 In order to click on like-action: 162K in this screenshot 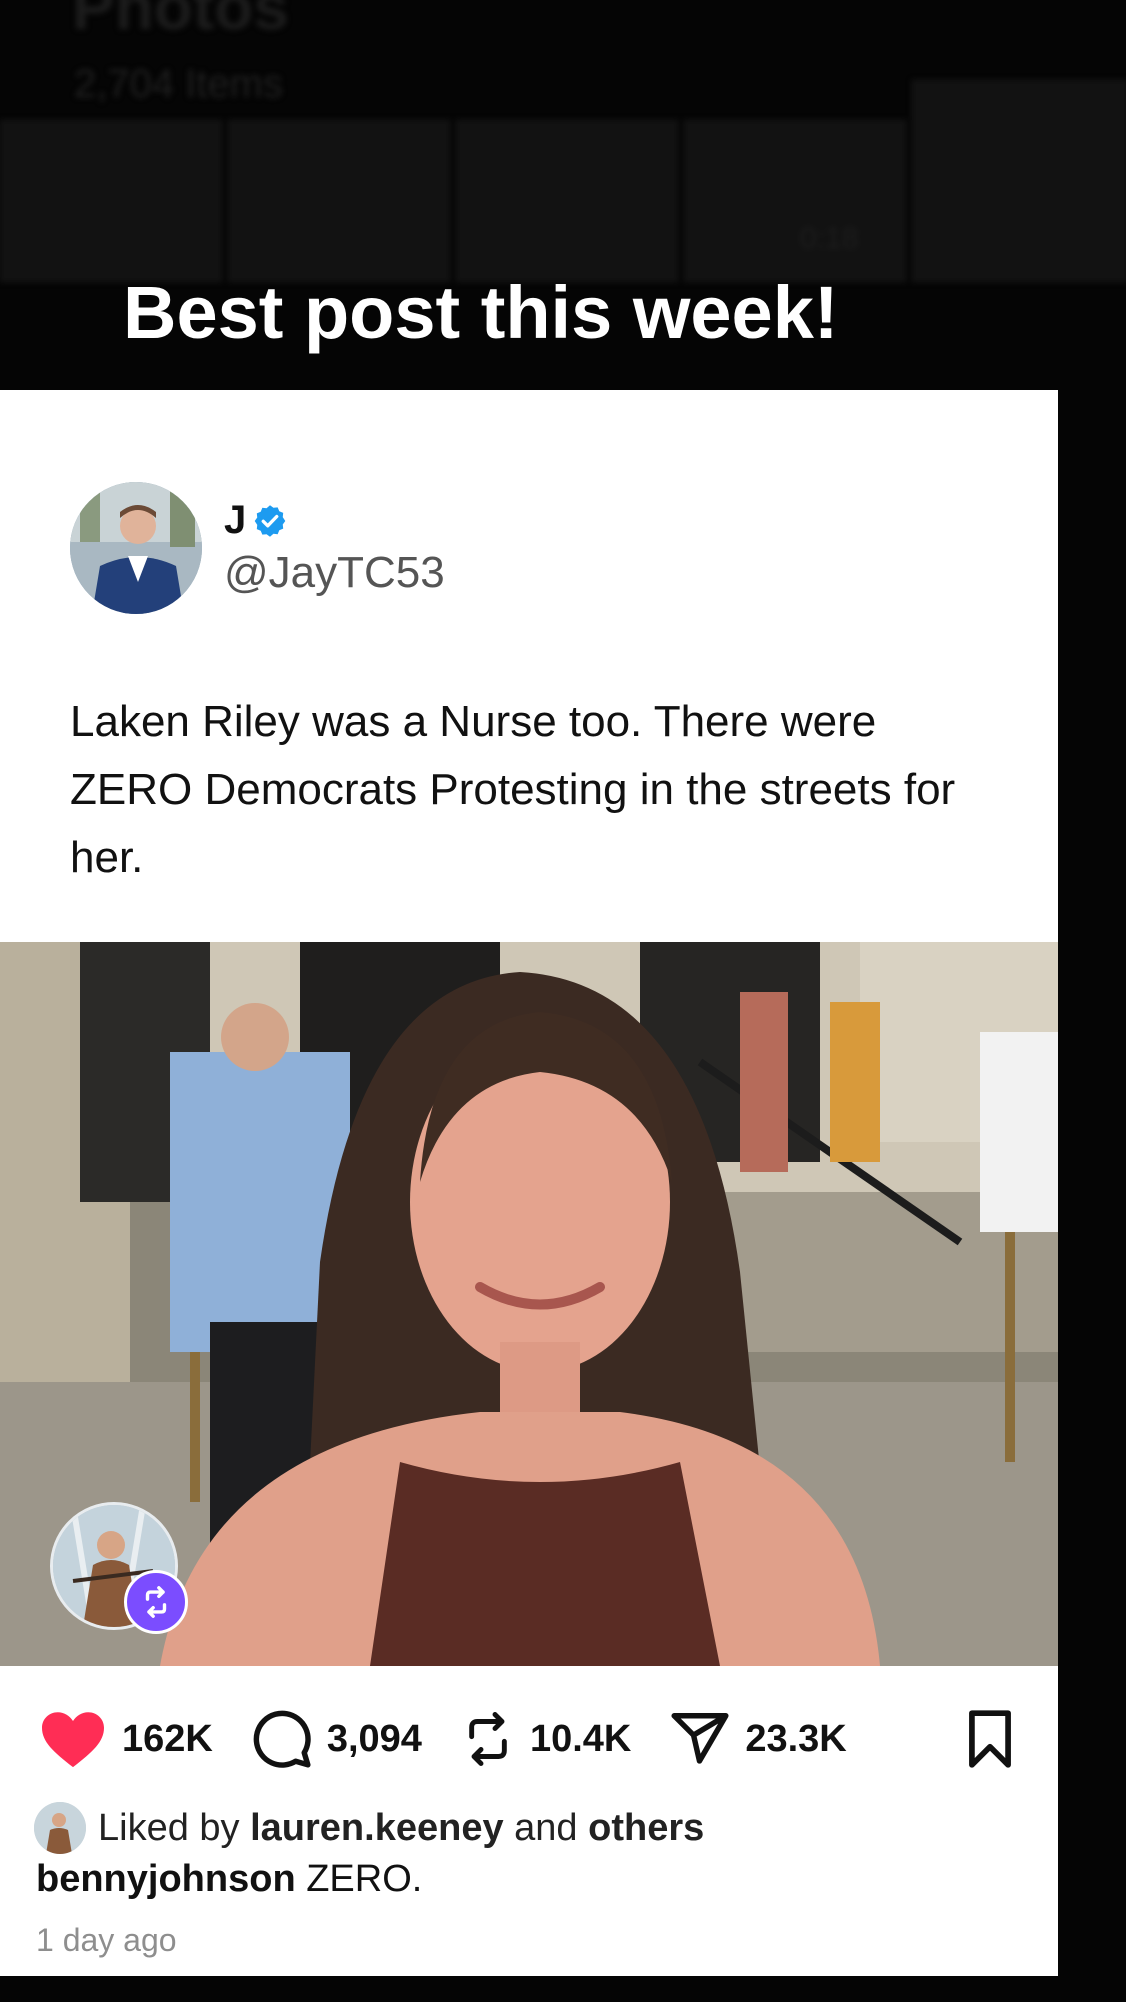, I will do `click(125, 1739)`.